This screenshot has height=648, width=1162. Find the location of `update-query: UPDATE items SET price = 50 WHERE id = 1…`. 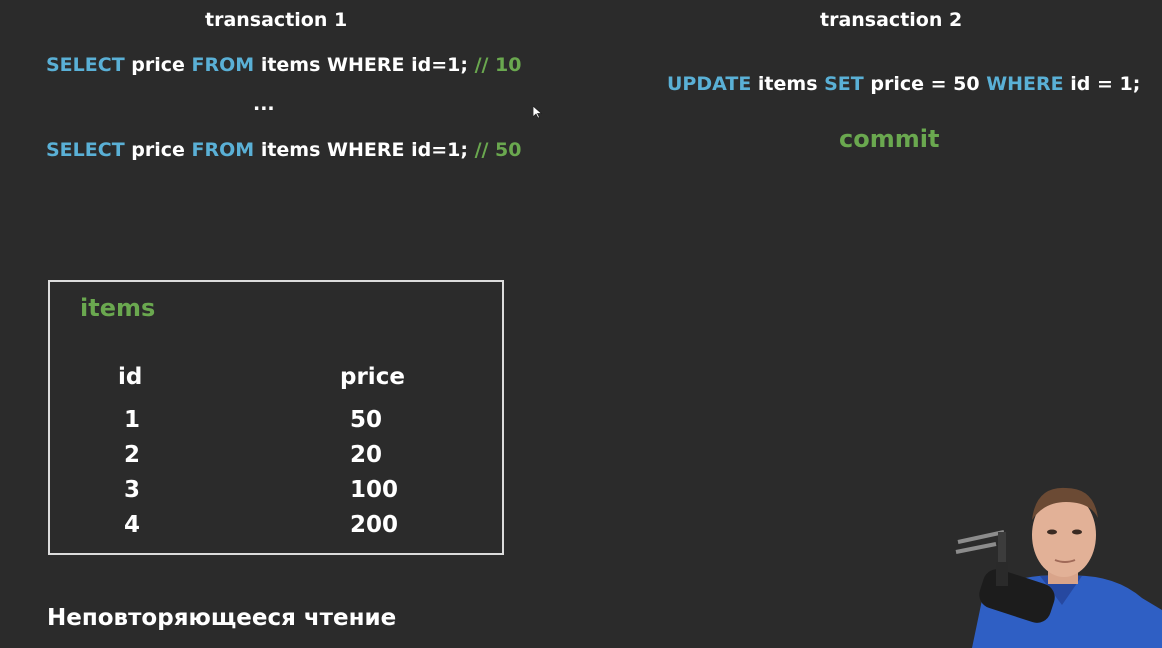

update-query: UPDATE items SET price = 50 WHERE id = 1… is located at coordinates (903, 84).